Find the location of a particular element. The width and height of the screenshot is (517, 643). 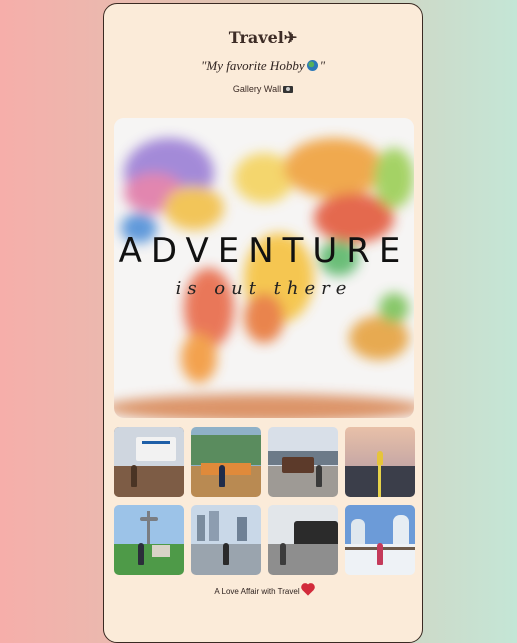

camera-icon is located at coordinates (288, 89).